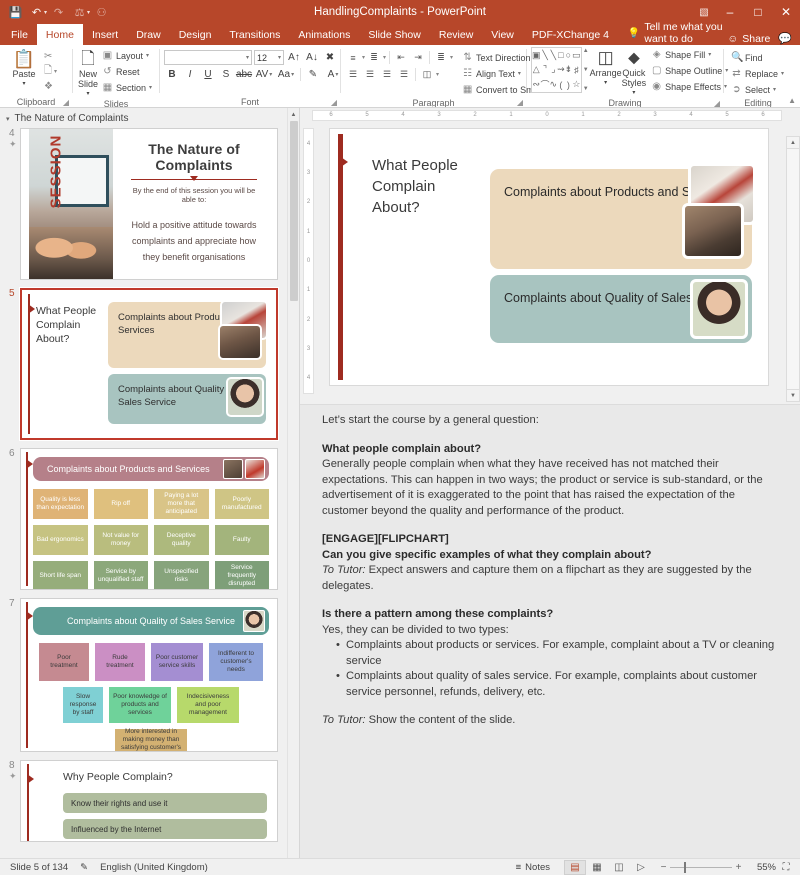 This screenshot has height=875, width=800. Describe the element at coordinates (441, 57) in the screenshot. I see `line-spacing-icon: ≣` at that location.